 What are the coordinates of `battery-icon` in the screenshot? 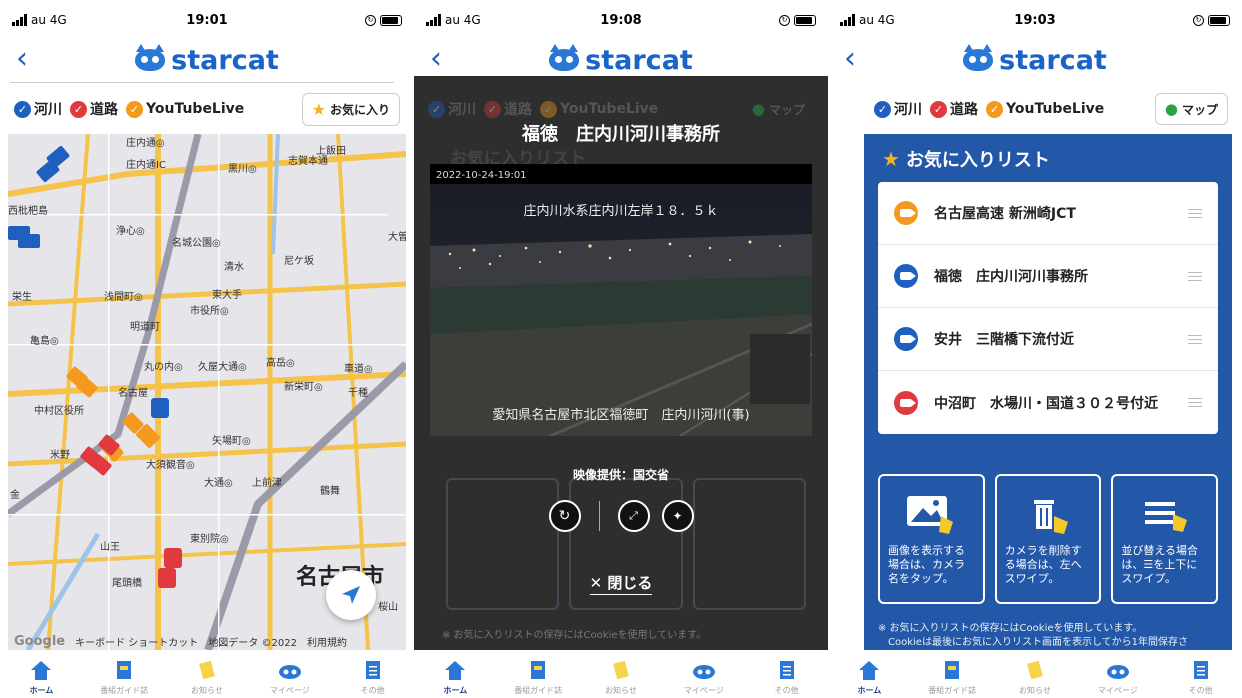 It's located at (391, 20).